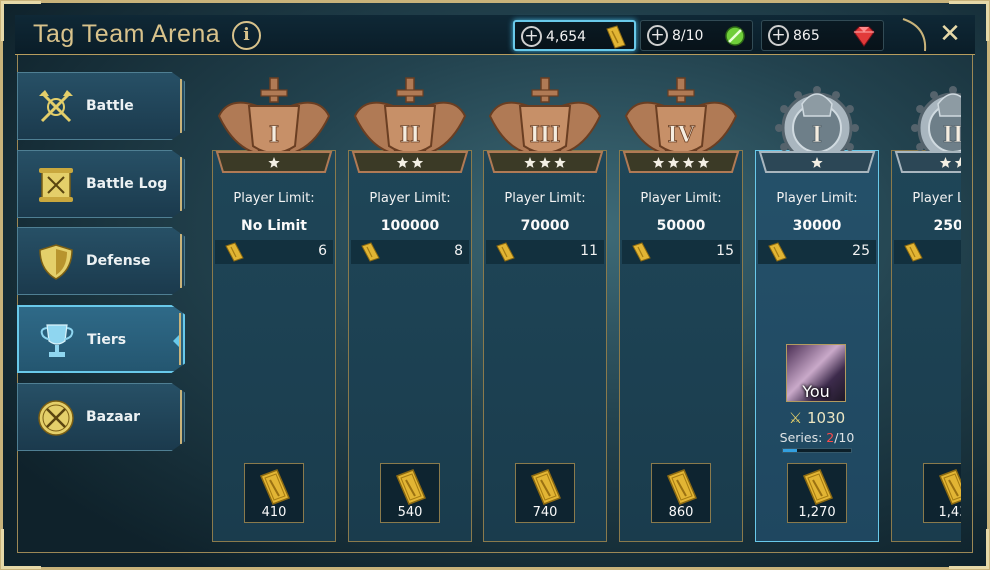 This screenshot has width=990, height=570. I want to click on token-count: 11, so click(589, 251).